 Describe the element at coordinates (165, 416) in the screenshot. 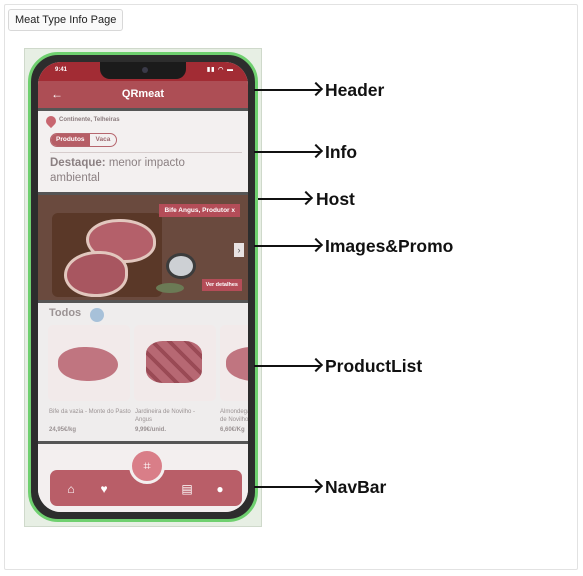

I see `product-name: Jardineira de Novilho - Angus` at that location.